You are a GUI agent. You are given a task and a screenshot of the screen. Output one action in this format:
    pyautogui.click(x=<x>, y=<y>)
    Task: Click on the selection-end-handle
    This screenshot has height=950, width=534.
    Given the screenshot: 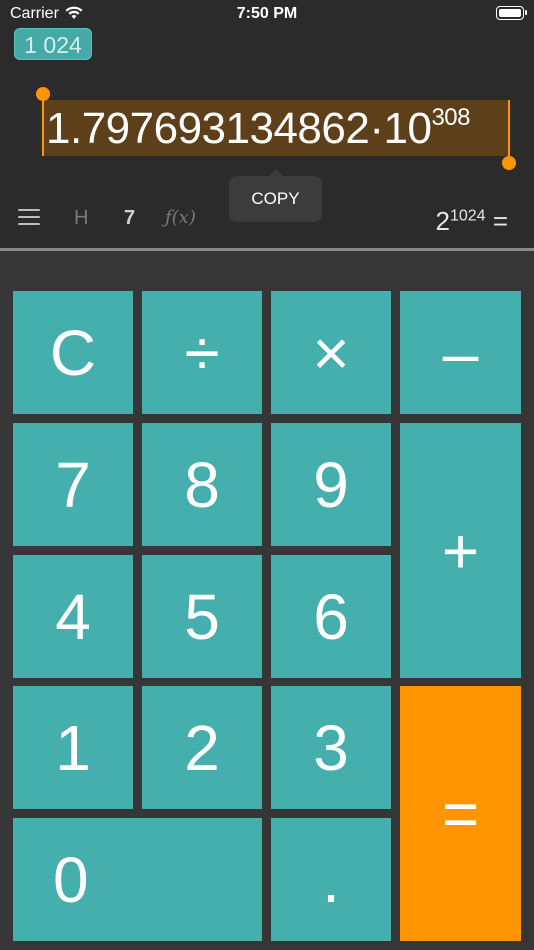 What is the action you would take?
    pyautogui.click(x=509, y=163)
    